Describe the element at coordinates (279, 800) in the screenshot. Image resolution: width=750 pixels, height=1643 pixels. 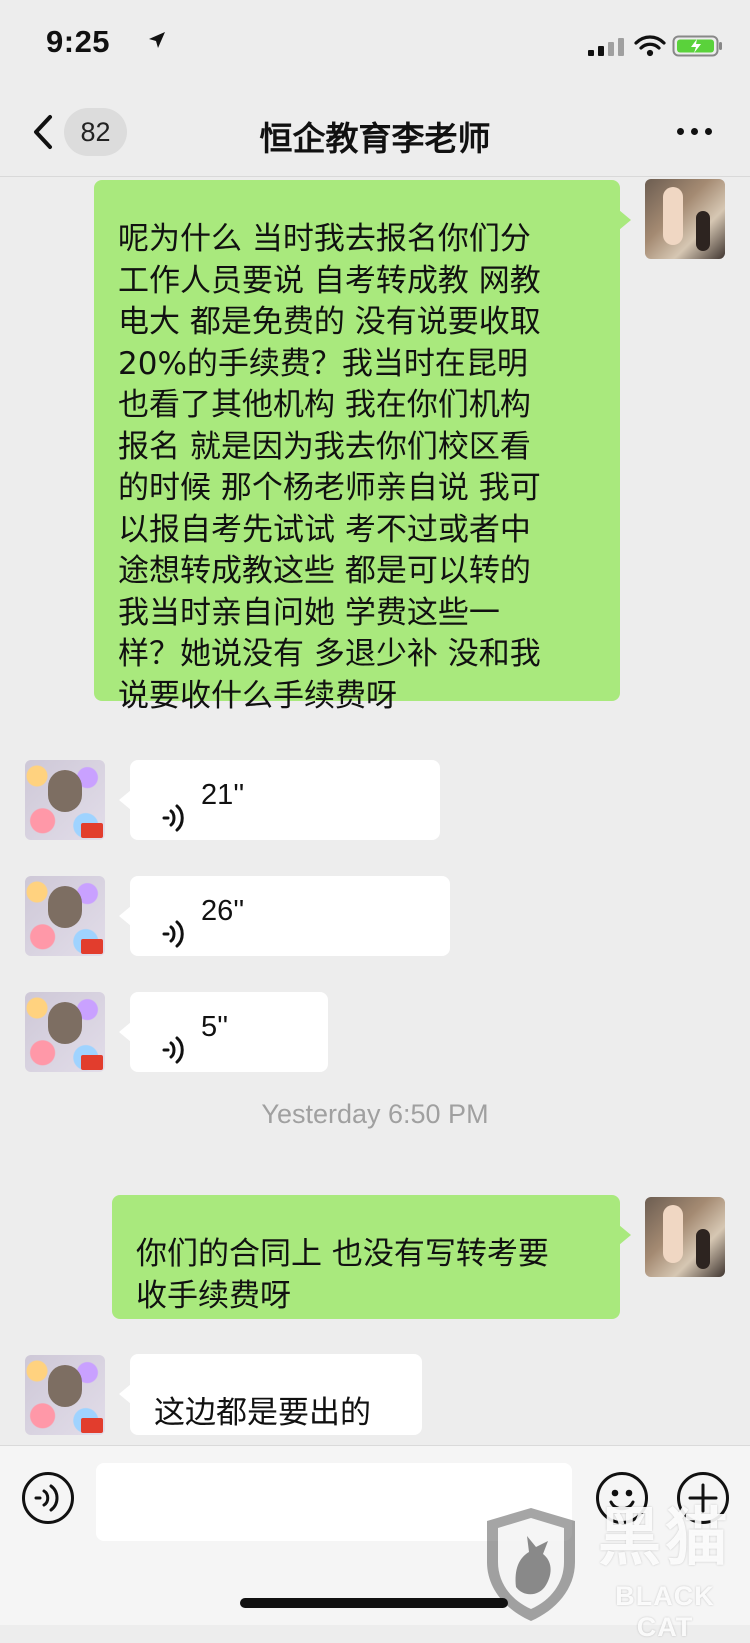
I see `voice-message-bubble: 21''` at that location.